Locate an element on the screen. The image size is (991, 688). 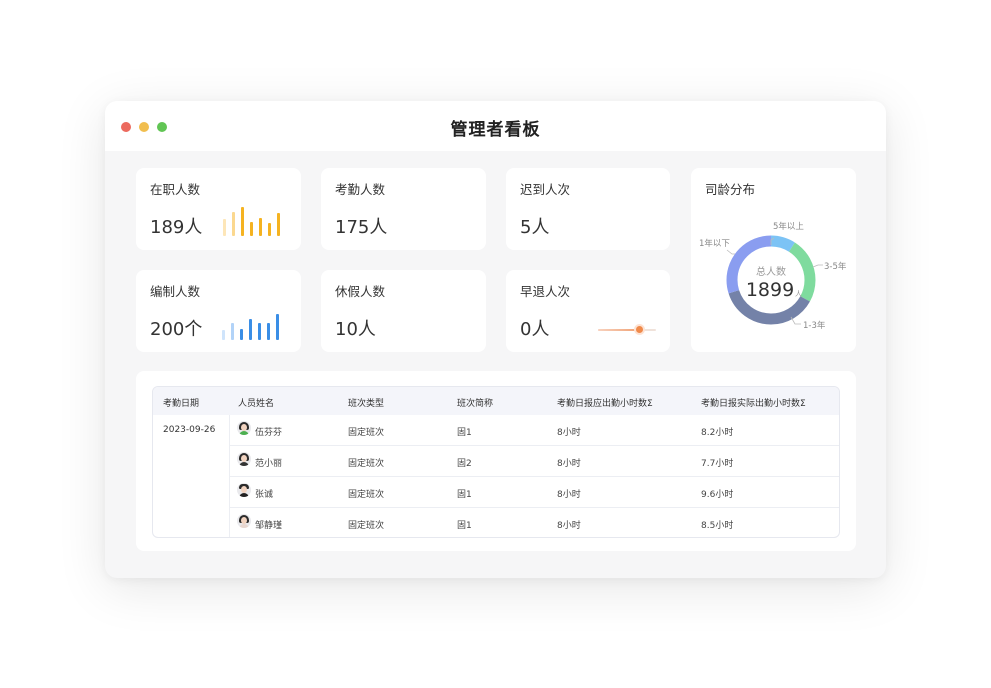
employees-card: 在职人数 189人 is located at coordinates (218, 209).